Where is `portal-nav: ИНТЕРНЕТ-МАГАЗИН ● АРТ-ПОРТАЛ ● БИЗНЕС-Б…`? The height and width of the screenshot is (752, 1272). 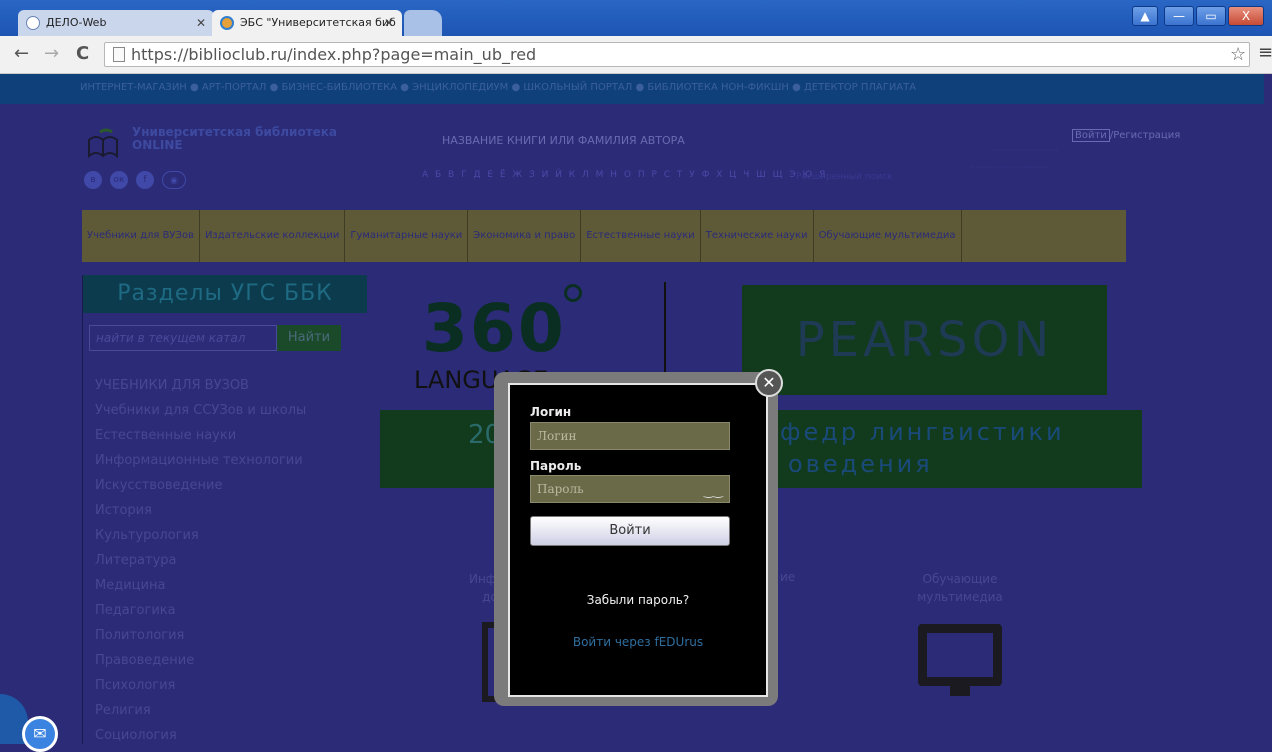
portal-nav: ИНТЕРНЕТ-МАГАЗИН ● АРТ-ПОРТАЛ ● БИЗНЕС-Б… is located at coordinates (636, 89).